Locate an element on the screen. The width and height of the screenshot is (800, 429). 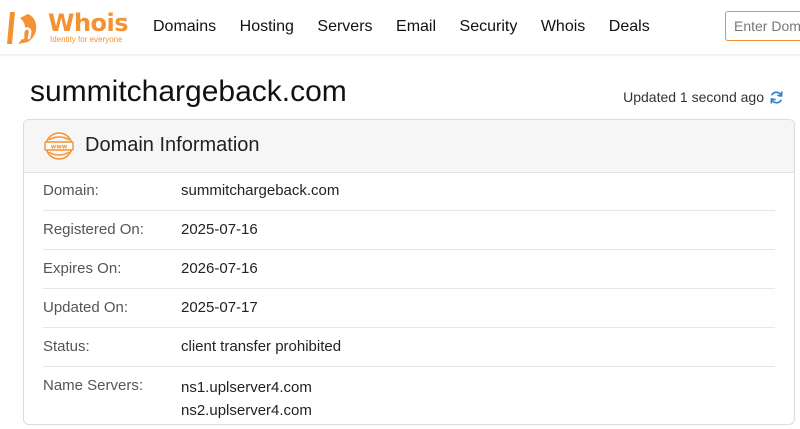
whois-logo: Whois Identity for everyone is located at coordinates (71, 28).